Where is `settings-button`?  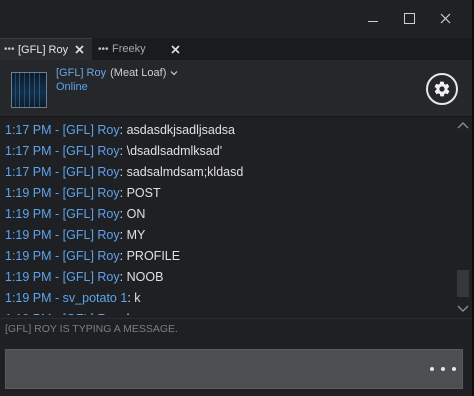
settings-button is located at coordinates (442, 89).